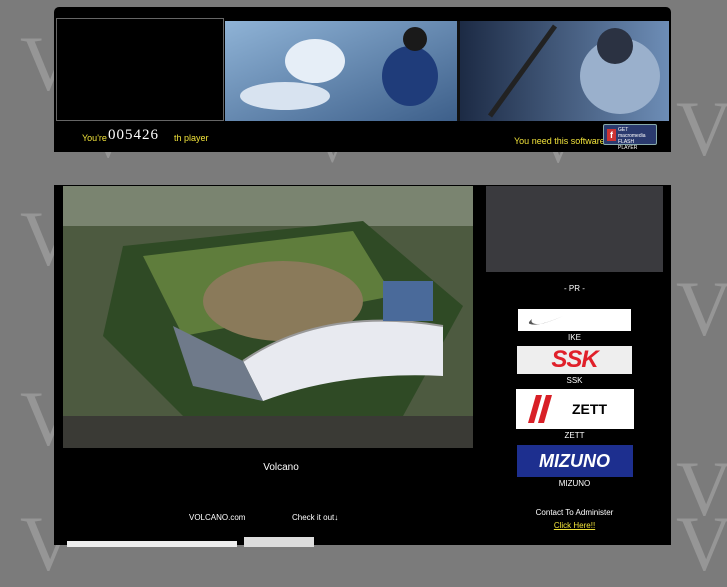  What do you see at coordinates (611, 135) in the screenshot?
I see `flash-icon: f` at bounding box center [611, 135].